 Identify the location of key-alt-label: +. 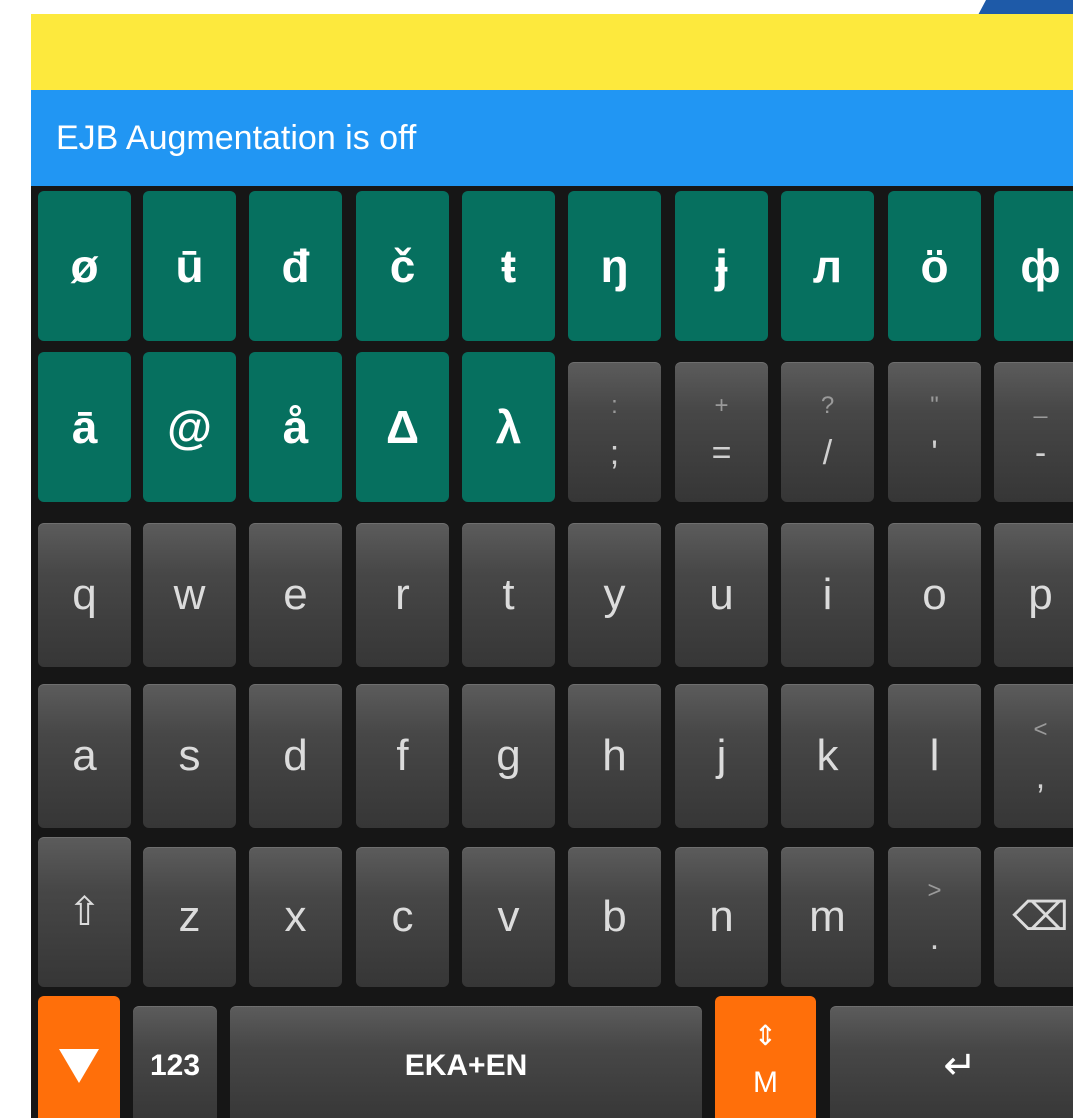
(721, 405).